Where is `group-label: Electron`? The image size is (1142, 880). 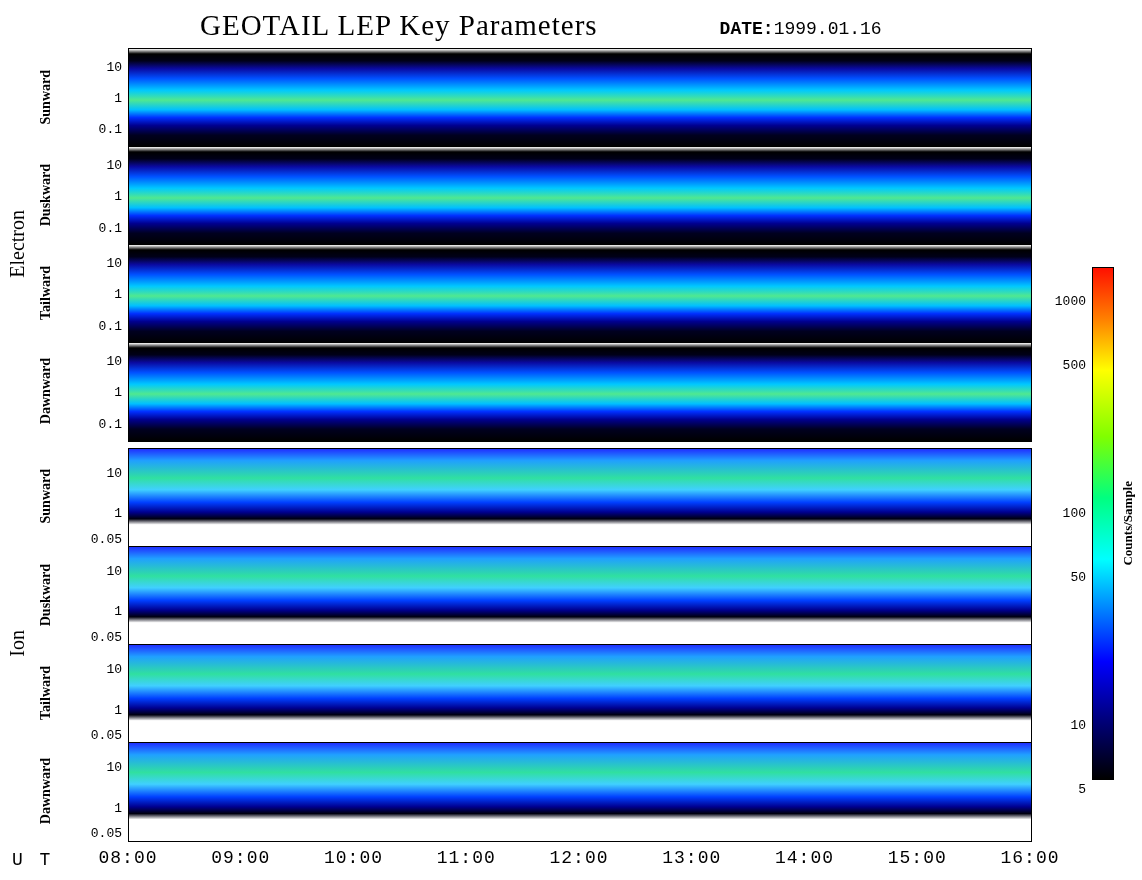 group-label: Electron is located at coordinates (17, 244).